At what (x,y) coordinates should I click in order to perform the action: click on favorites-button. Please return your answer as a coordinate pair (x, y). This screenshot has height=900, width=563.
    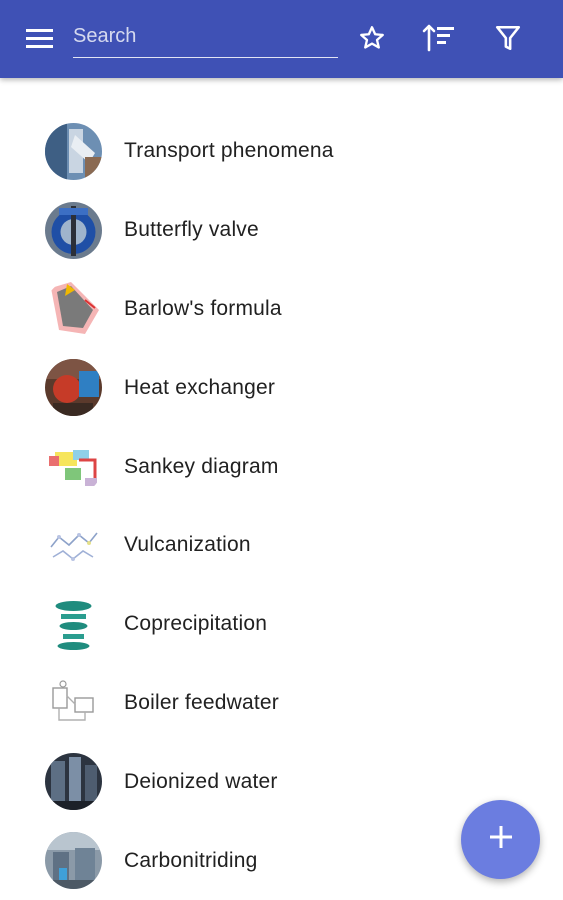
    Looking at the image, I should click on (372, 40).